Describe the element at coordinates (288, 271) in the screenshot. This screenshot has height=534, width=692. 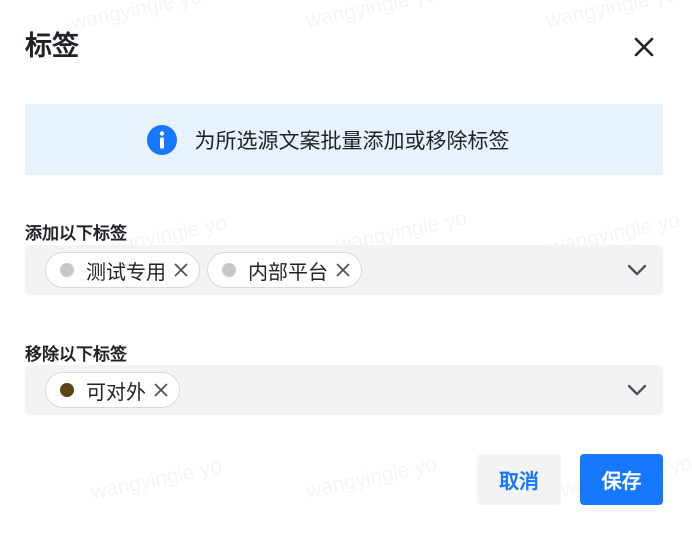
I see `tag-label: 内部平台` at that location.